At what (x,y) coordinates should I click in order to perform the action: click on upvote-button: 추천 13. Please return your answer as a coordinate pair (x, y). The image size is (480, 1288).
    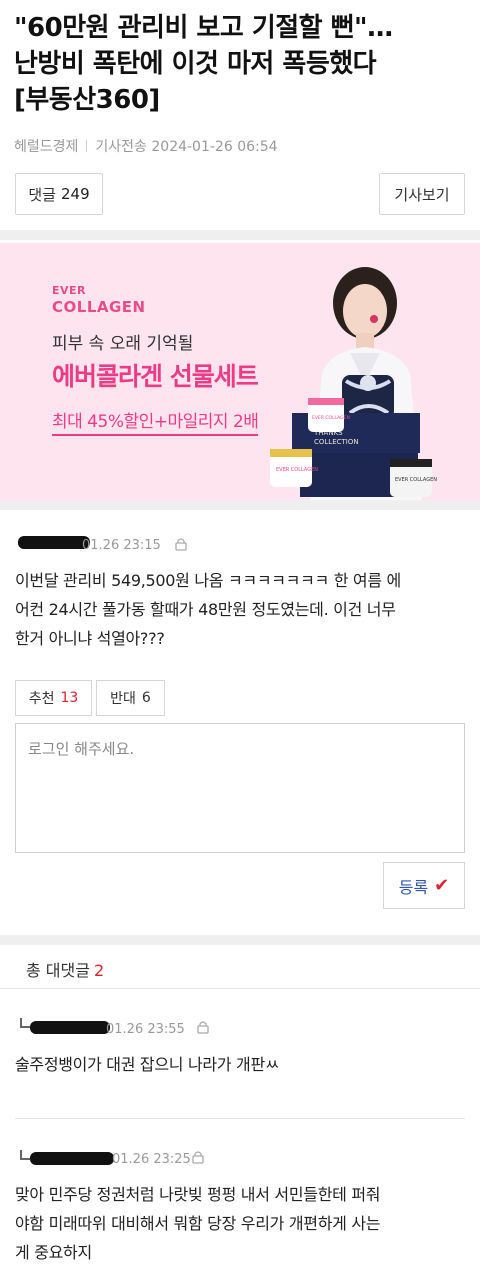
    Looking at the image, I should click on (53, 698).